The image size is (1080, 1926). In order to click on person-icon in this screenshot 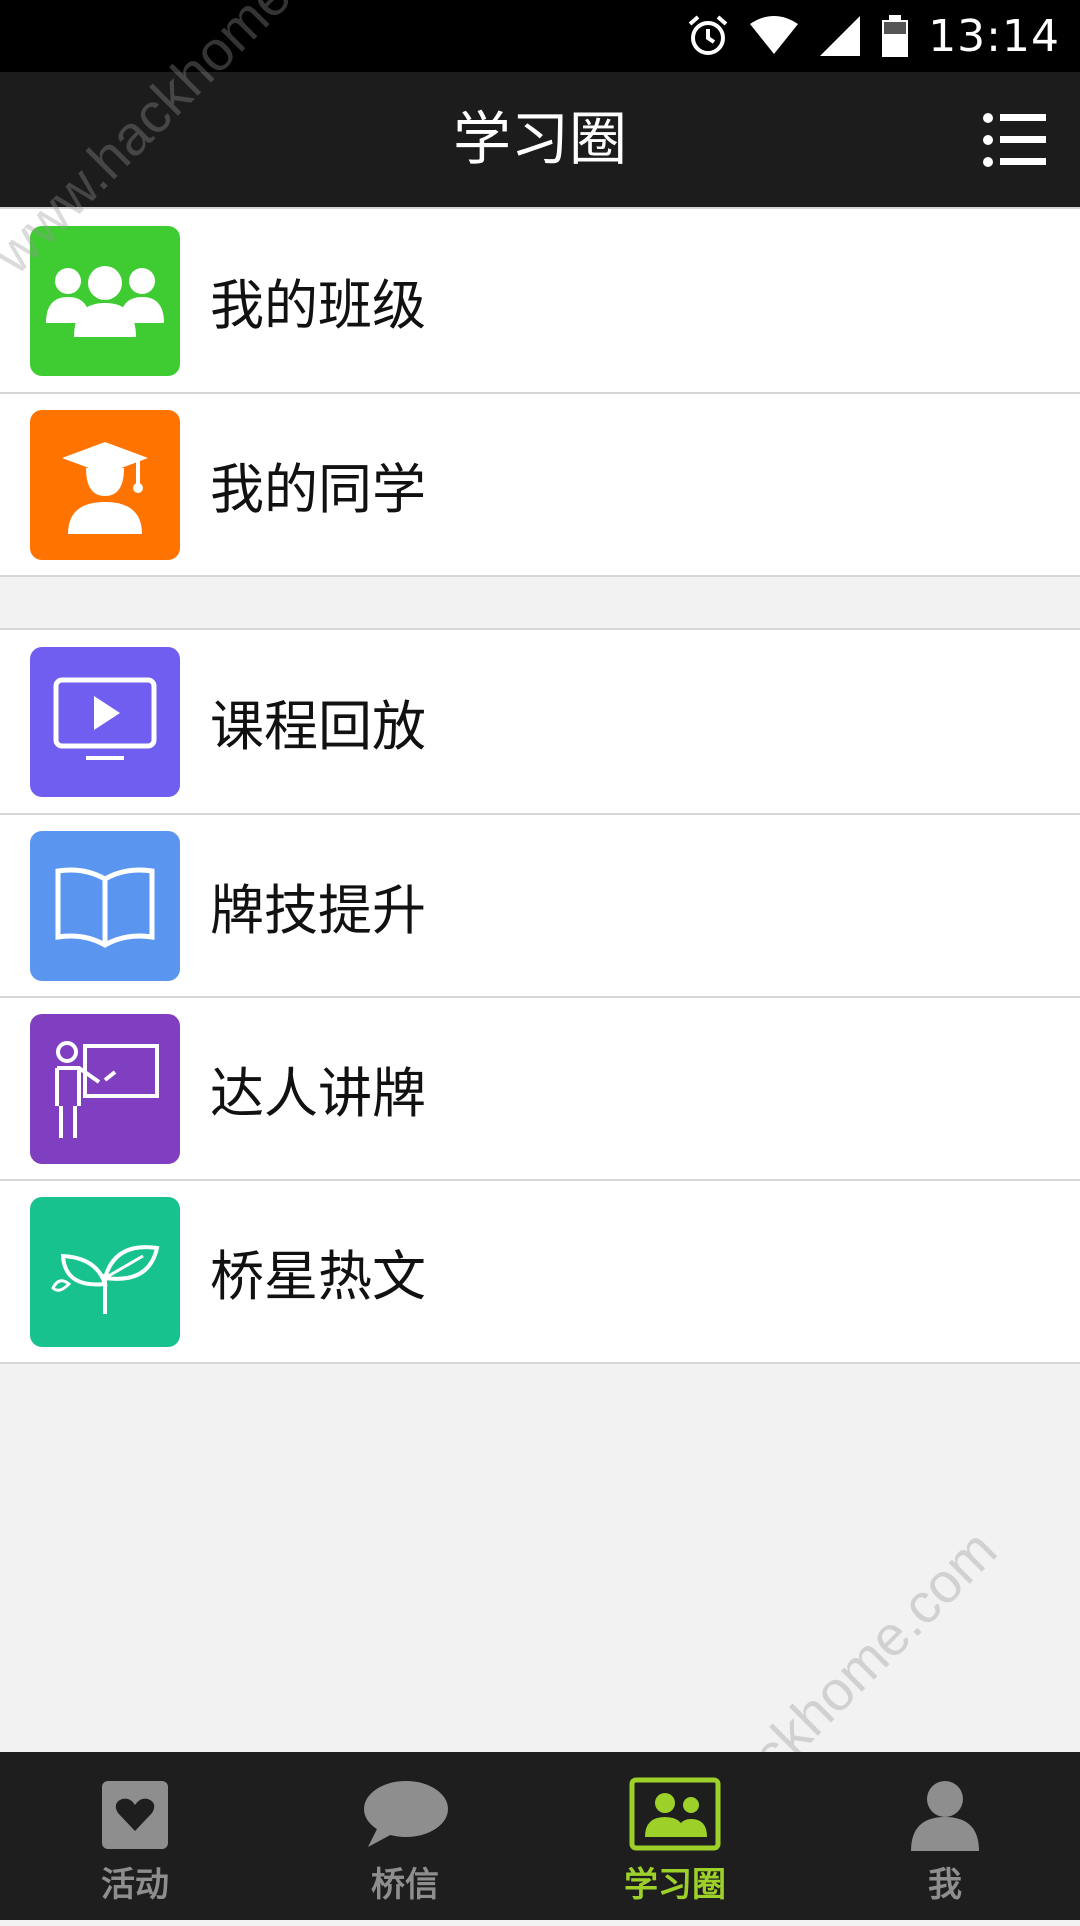, I will do `click(945, 1816)`.